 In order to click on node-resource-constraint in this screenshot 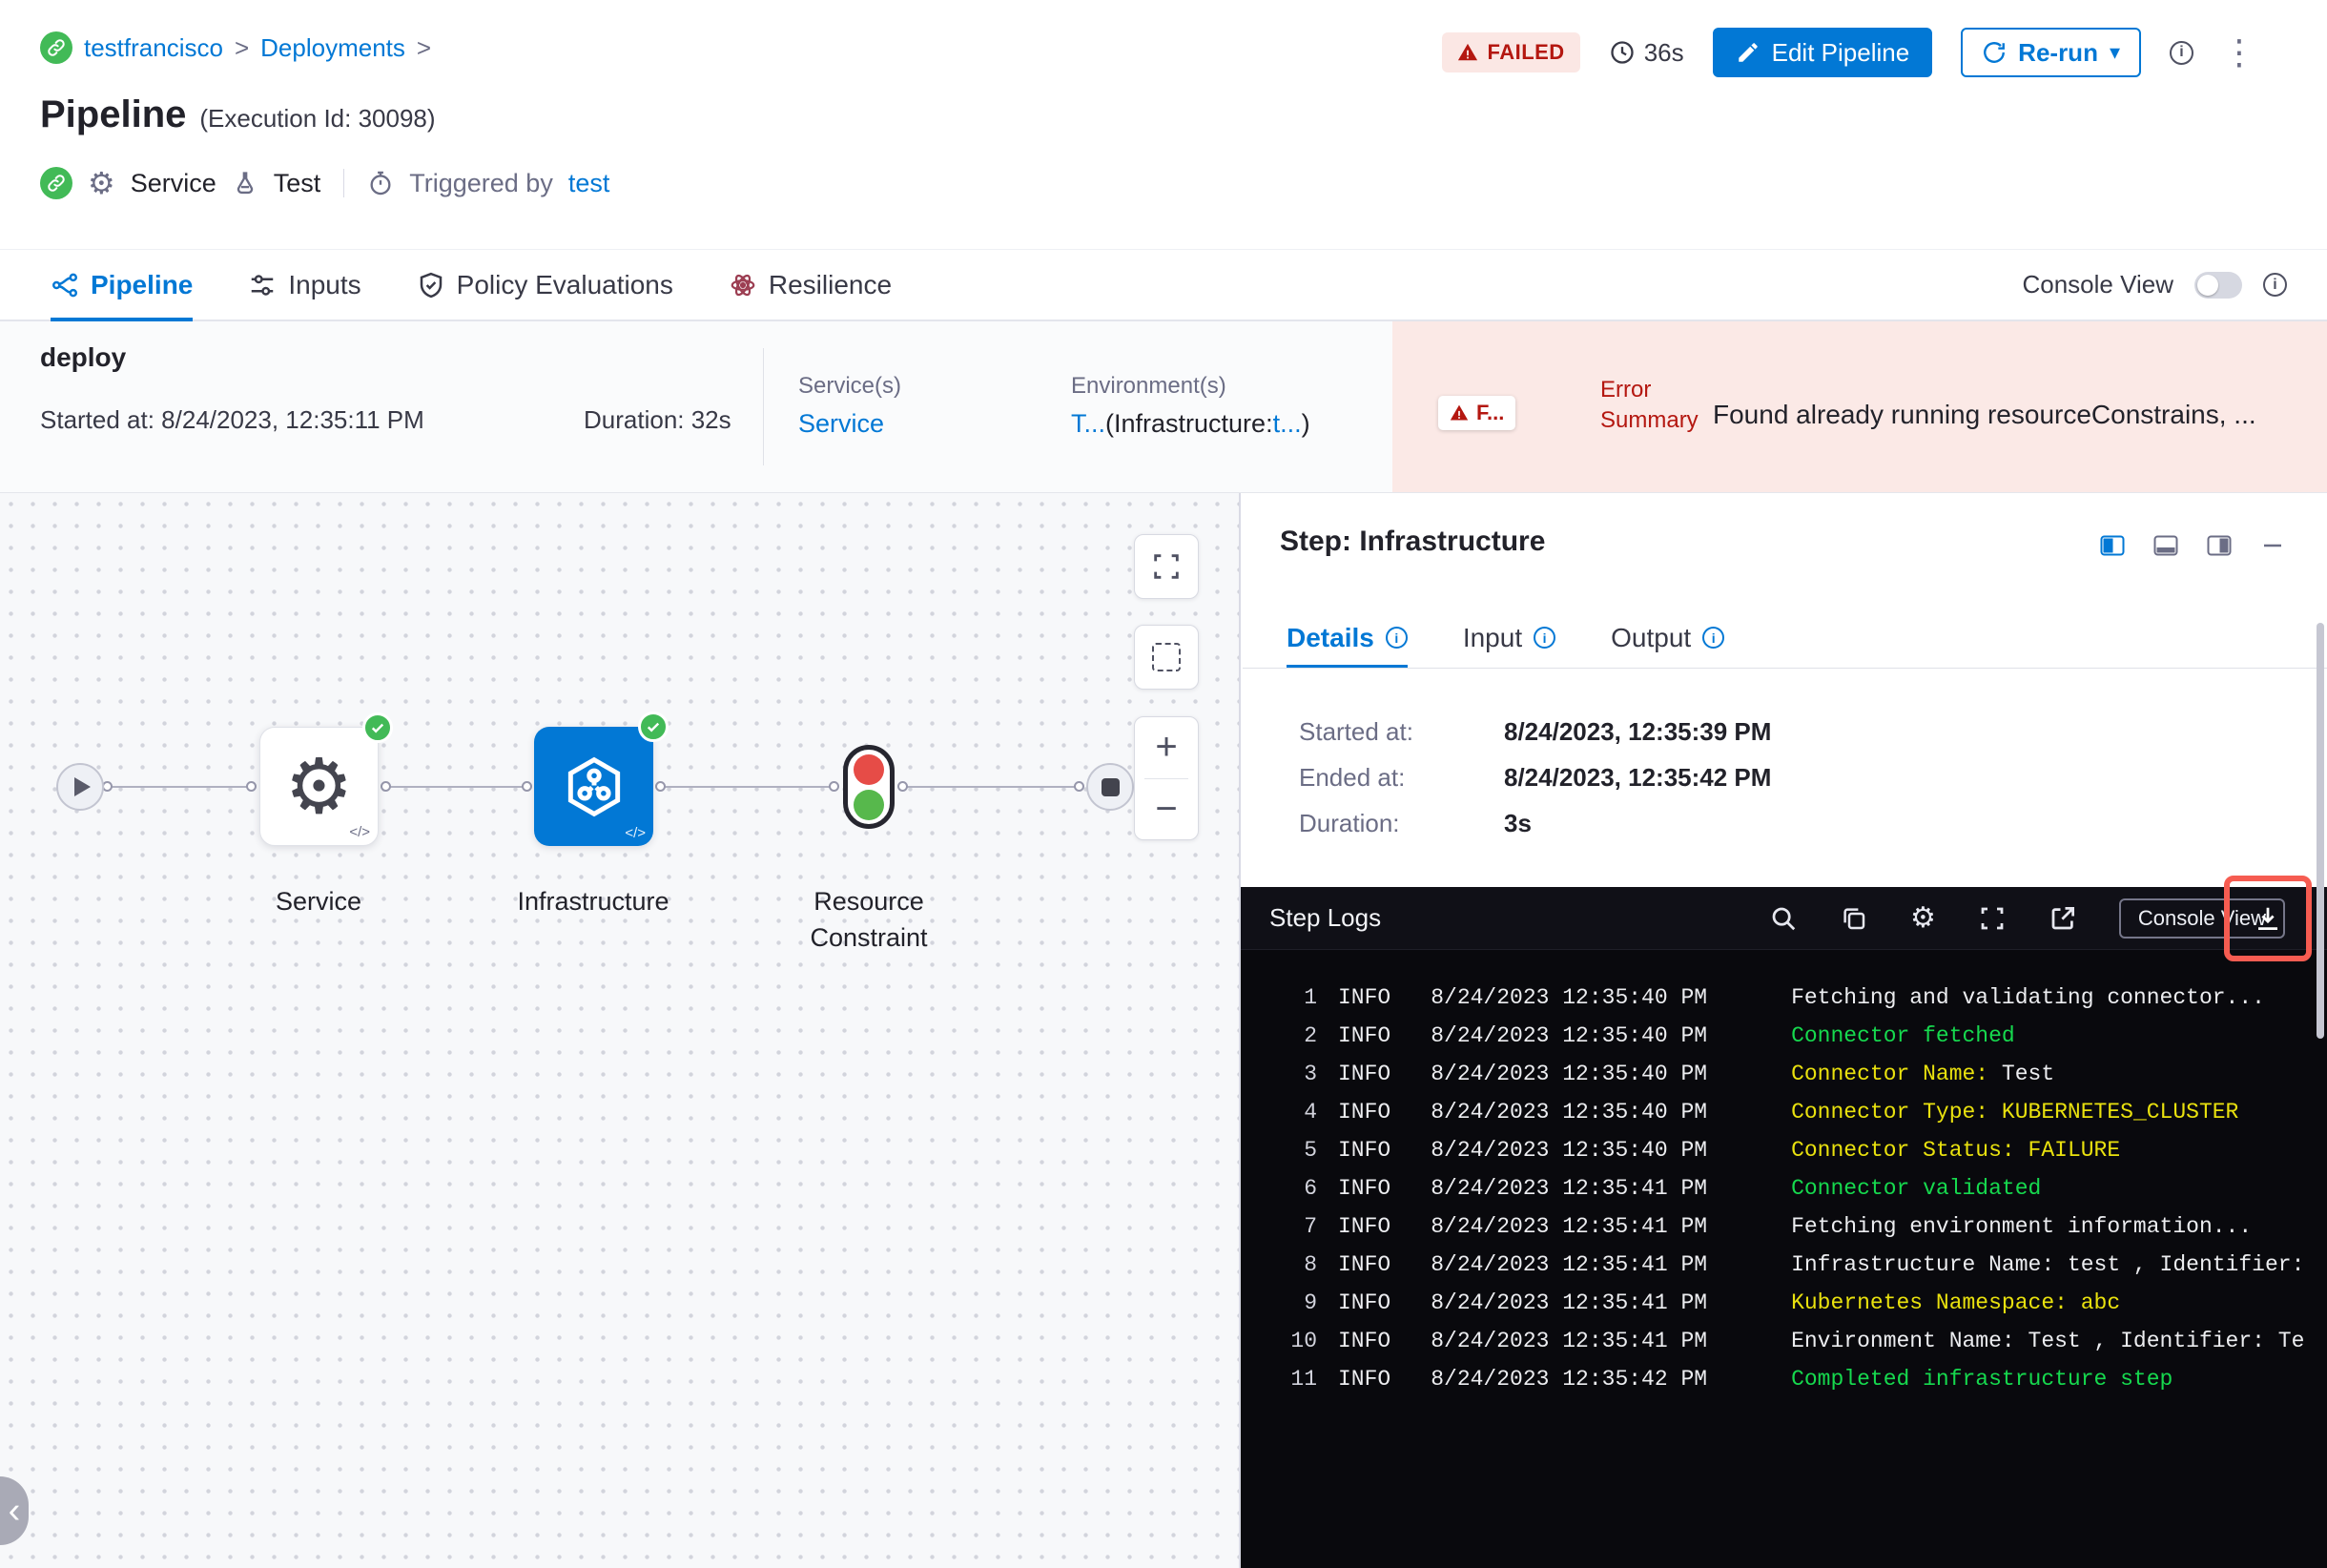, I will do `click(869, 787)`.